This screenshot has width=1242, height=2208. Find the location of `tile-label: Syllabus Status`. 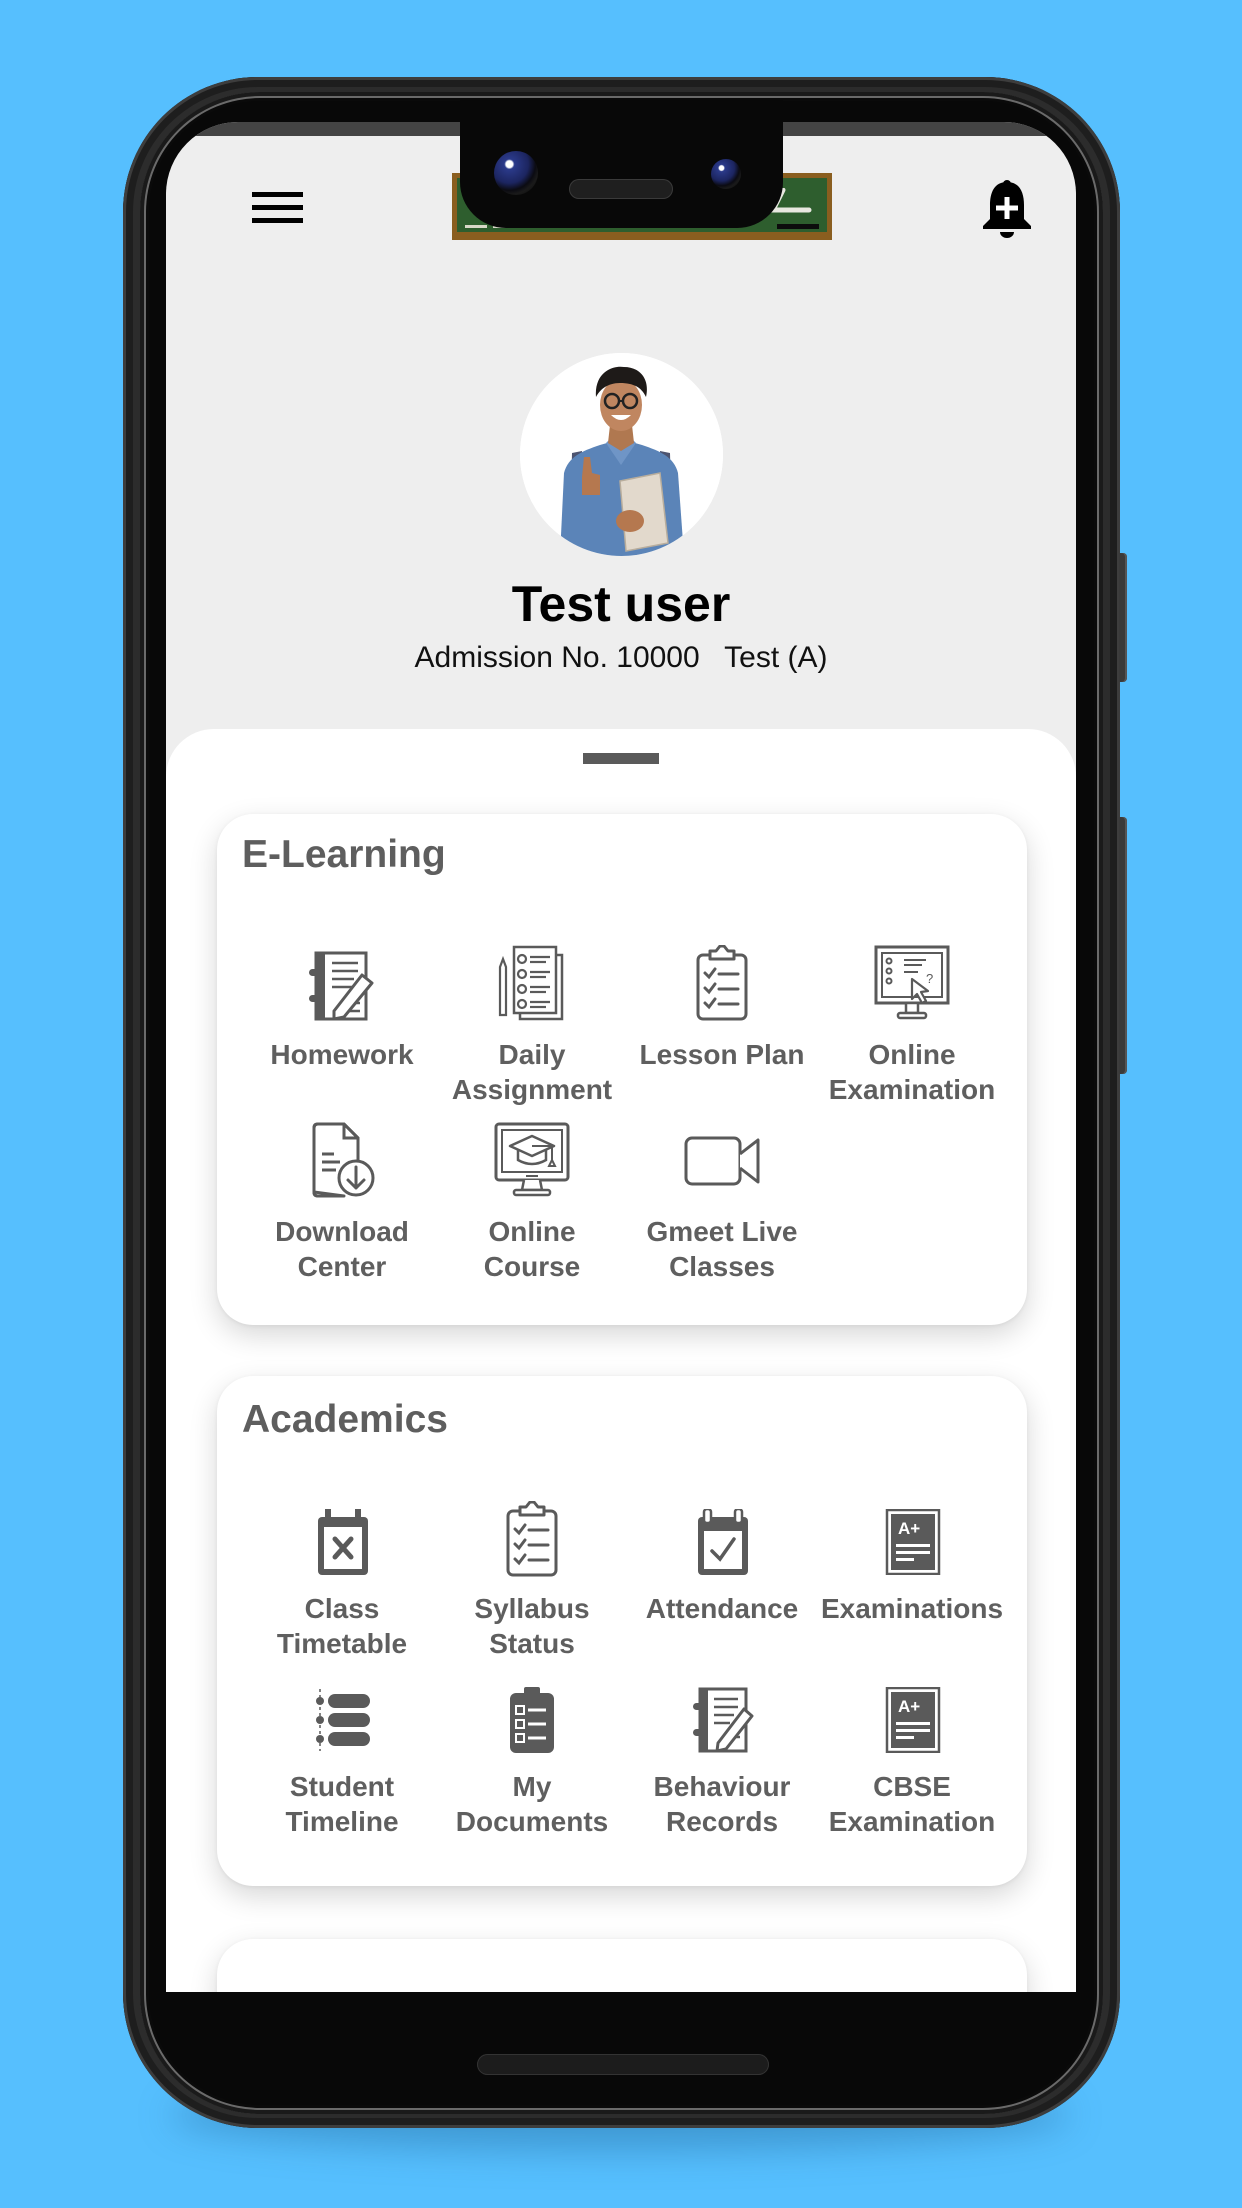

tile-label: Syllabus Status is located at coordinates (532, 1626).